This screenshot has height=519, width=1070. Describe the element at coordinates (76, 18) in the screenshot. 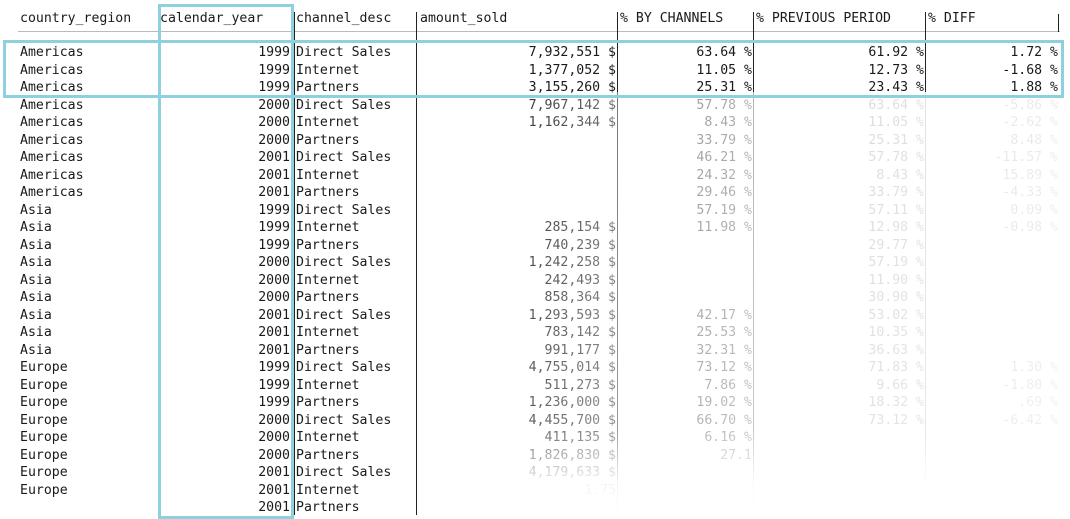

I see `header-country-region: country_region` at that location.